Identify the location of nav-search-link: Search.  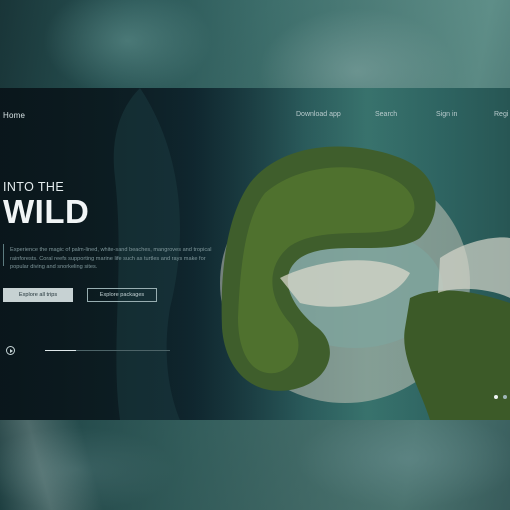
(386, 114).